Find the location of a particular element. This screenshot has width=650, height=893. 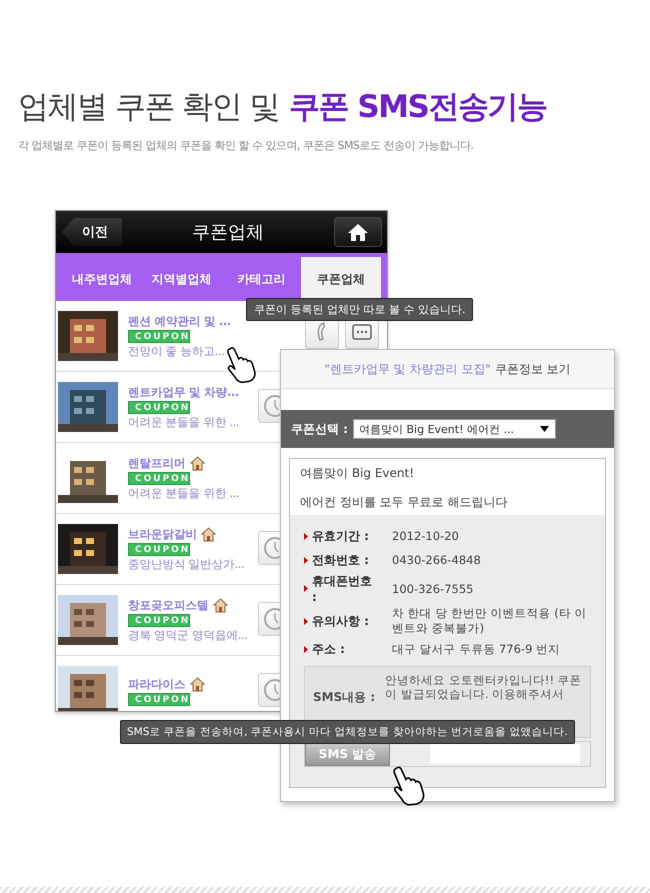

detail-label: 주소 : is located at coordinates (329, 649).